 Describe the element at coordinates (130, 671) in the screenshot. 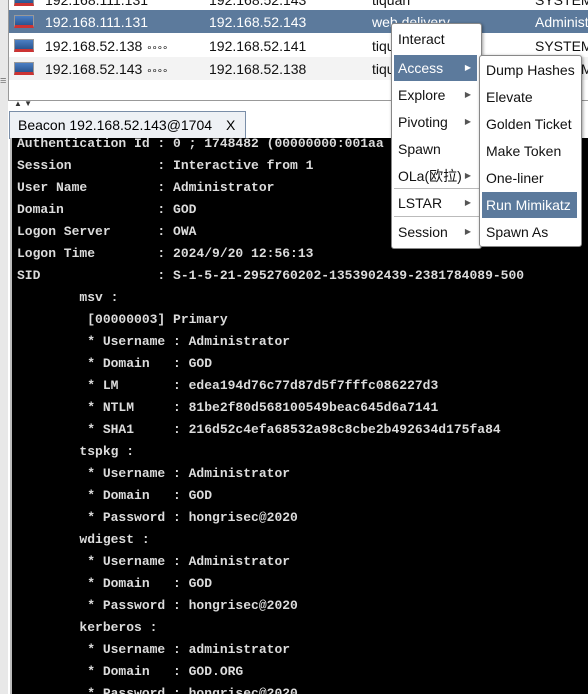

I see `console-line: * Domain : GOD.ORG` at that location.